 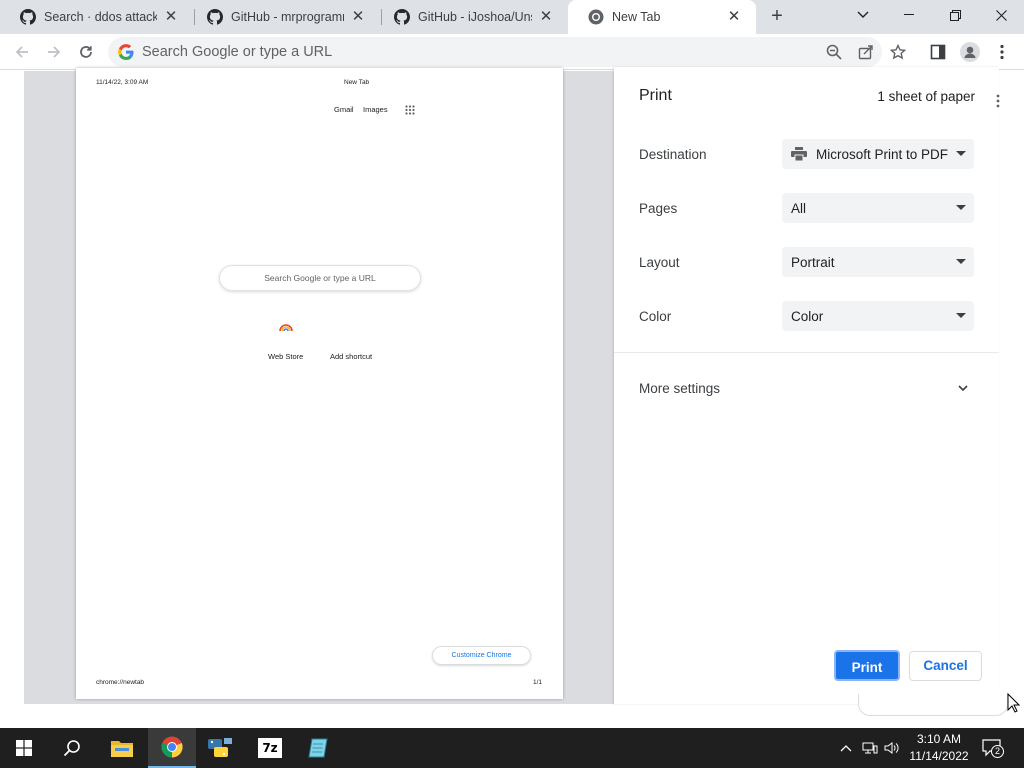 What do you see at coordinates (122, 748) in the screenshot?
I see `taskbar-file-explorer` at bounding box center [122, 748].